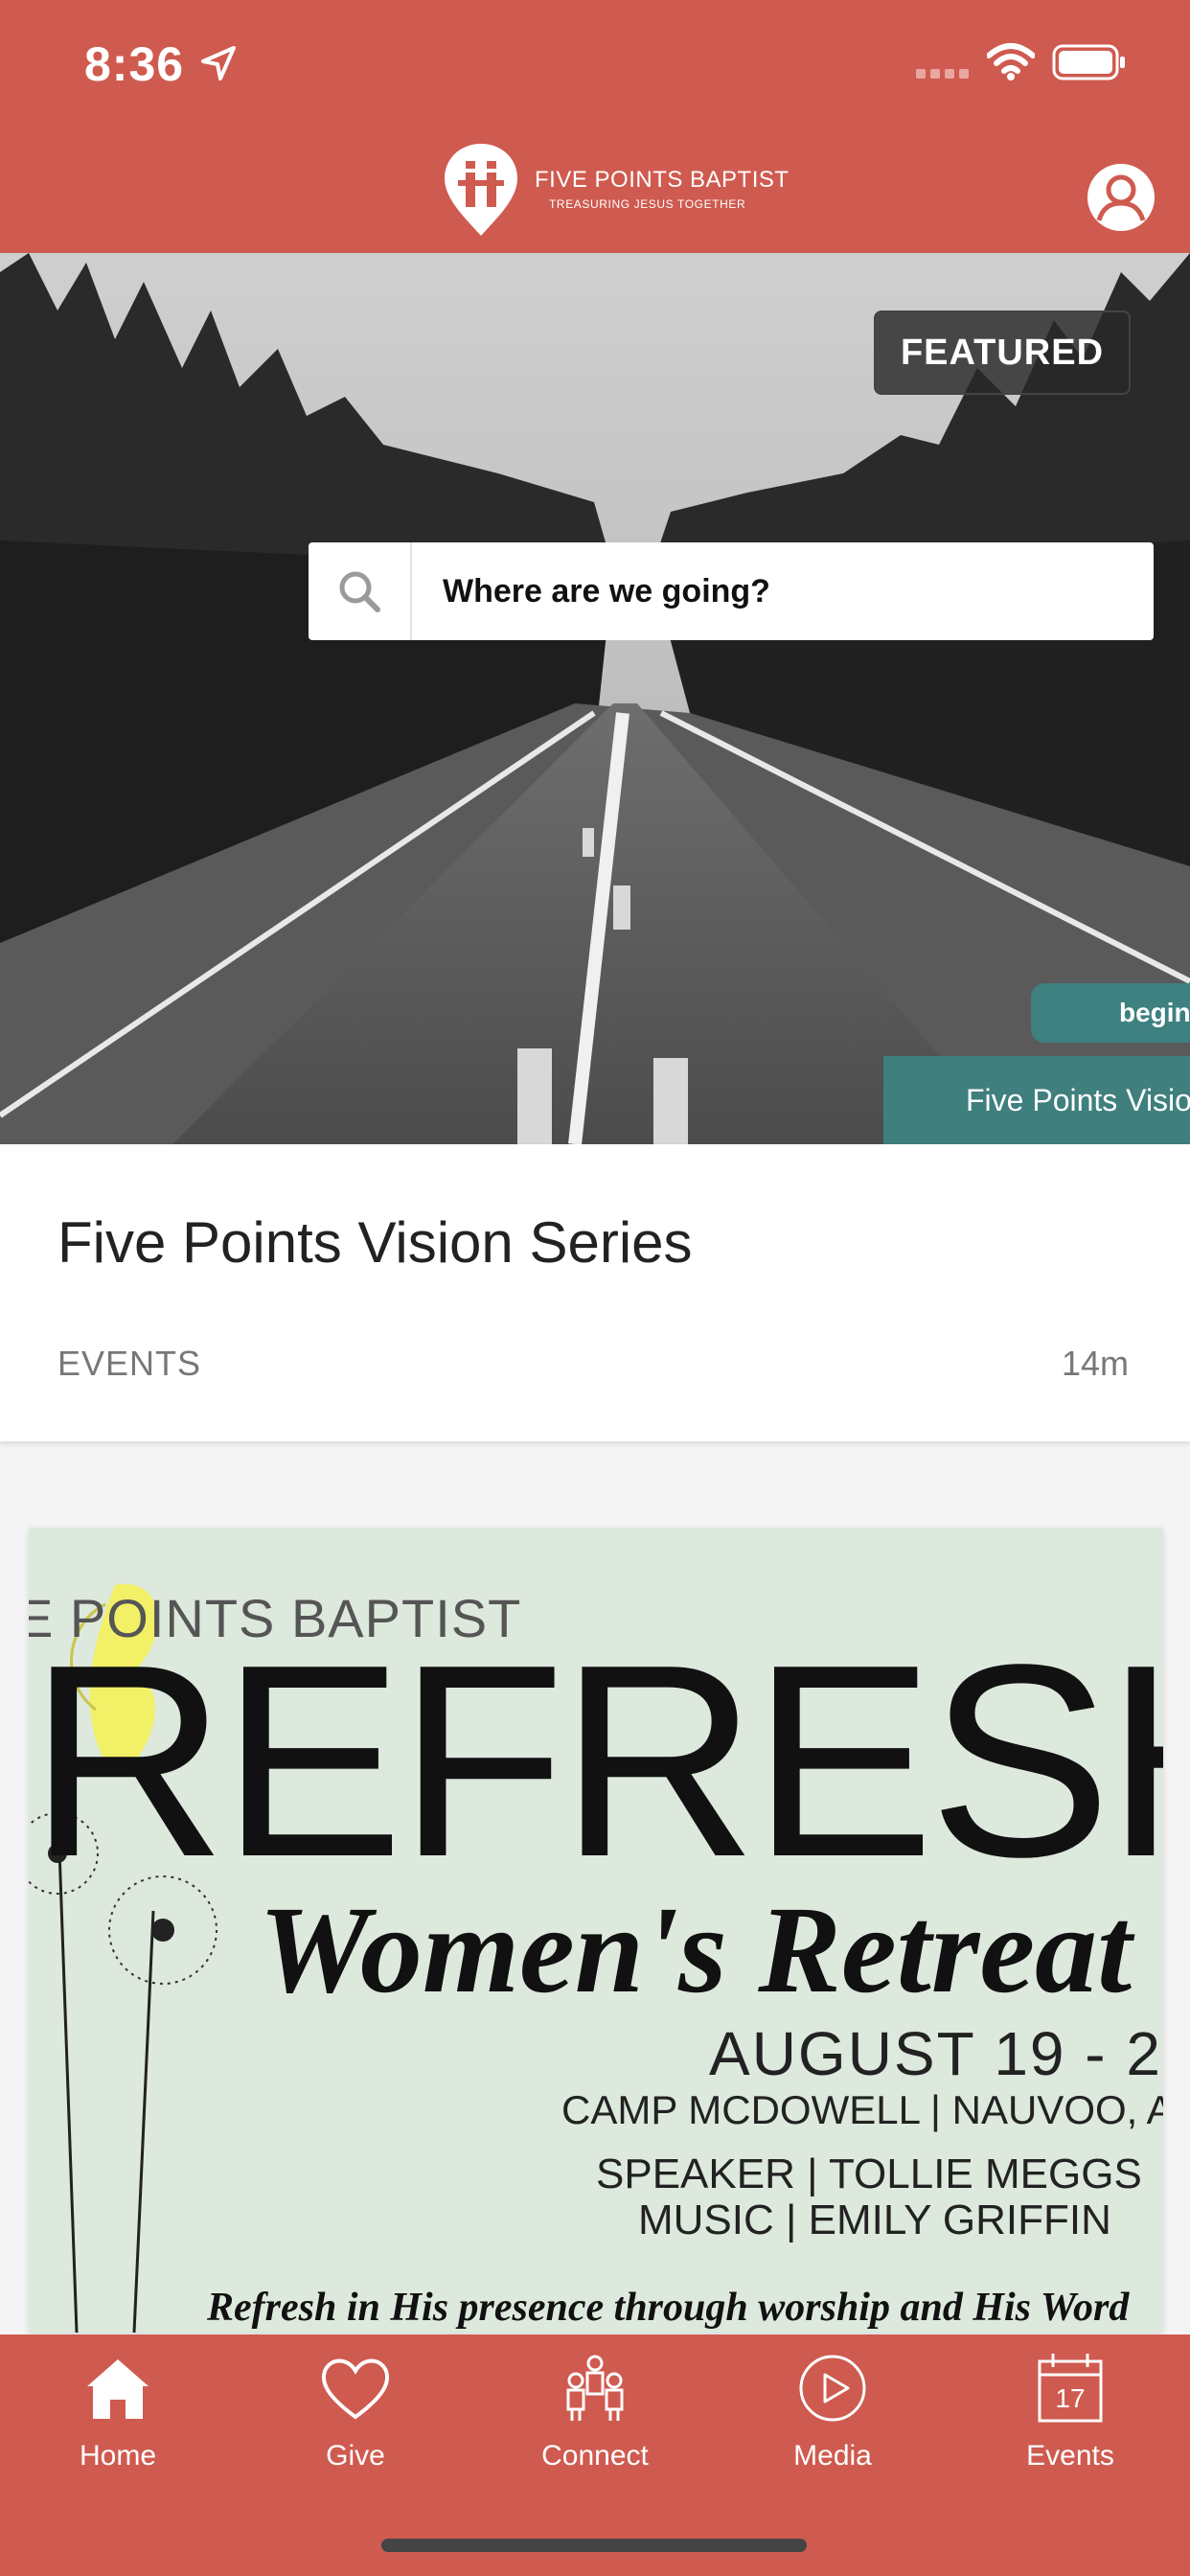 The height and width of the screenshot is (2576, 1190). I want to click on search-icon-wrap, so click(360, 591).